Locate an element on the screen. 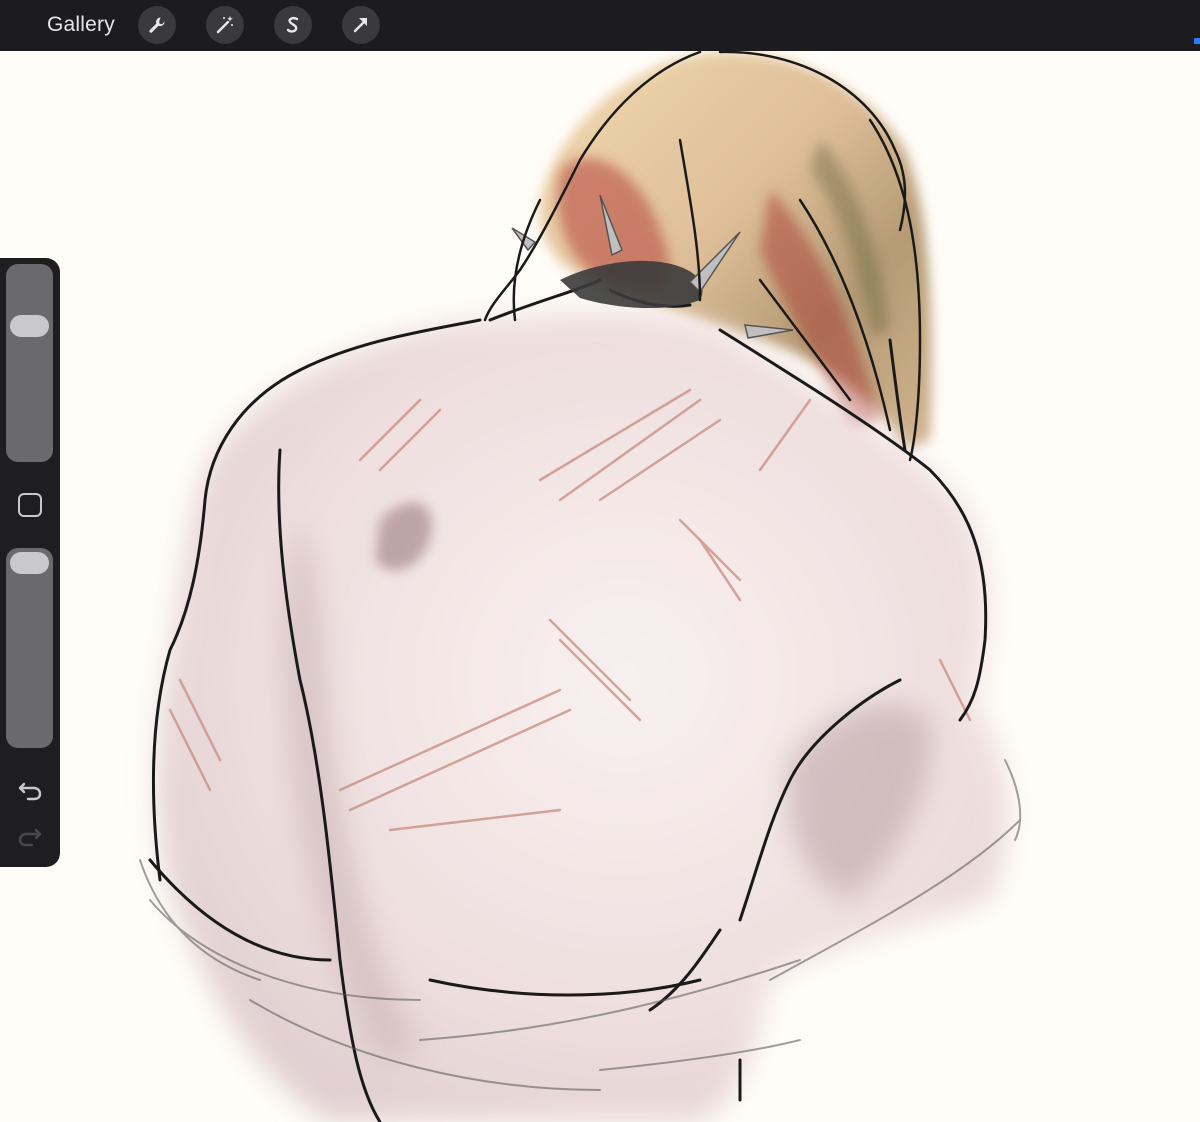  adjustments-button is located at coordinates (225, 25).